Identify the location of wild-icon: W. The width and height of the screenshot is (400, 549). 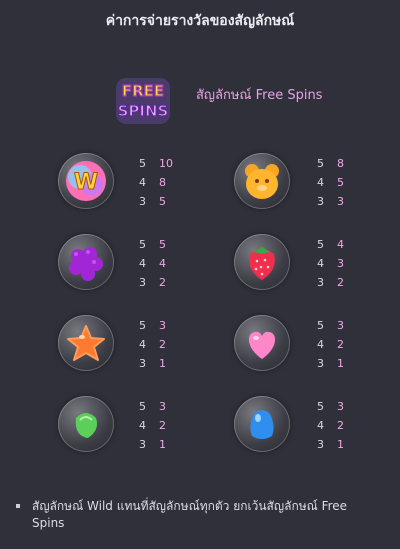
(86, 181).